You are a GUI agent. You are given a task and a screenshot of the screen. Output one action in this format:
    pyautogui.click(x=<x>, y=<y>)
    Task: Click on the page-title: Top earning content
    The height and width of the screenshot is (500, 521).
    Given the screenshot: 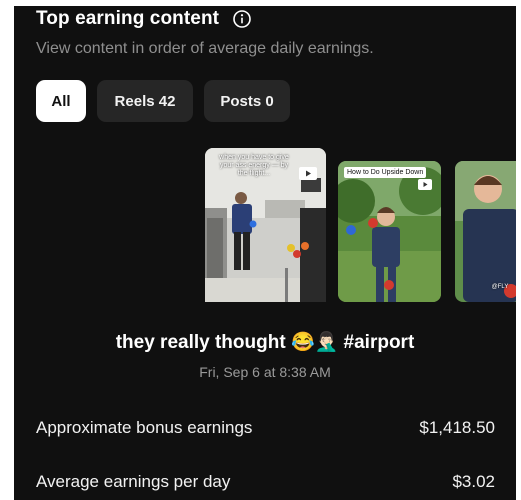 What is the action you would take?
    pyautogui.click(x=128, y=18)
    